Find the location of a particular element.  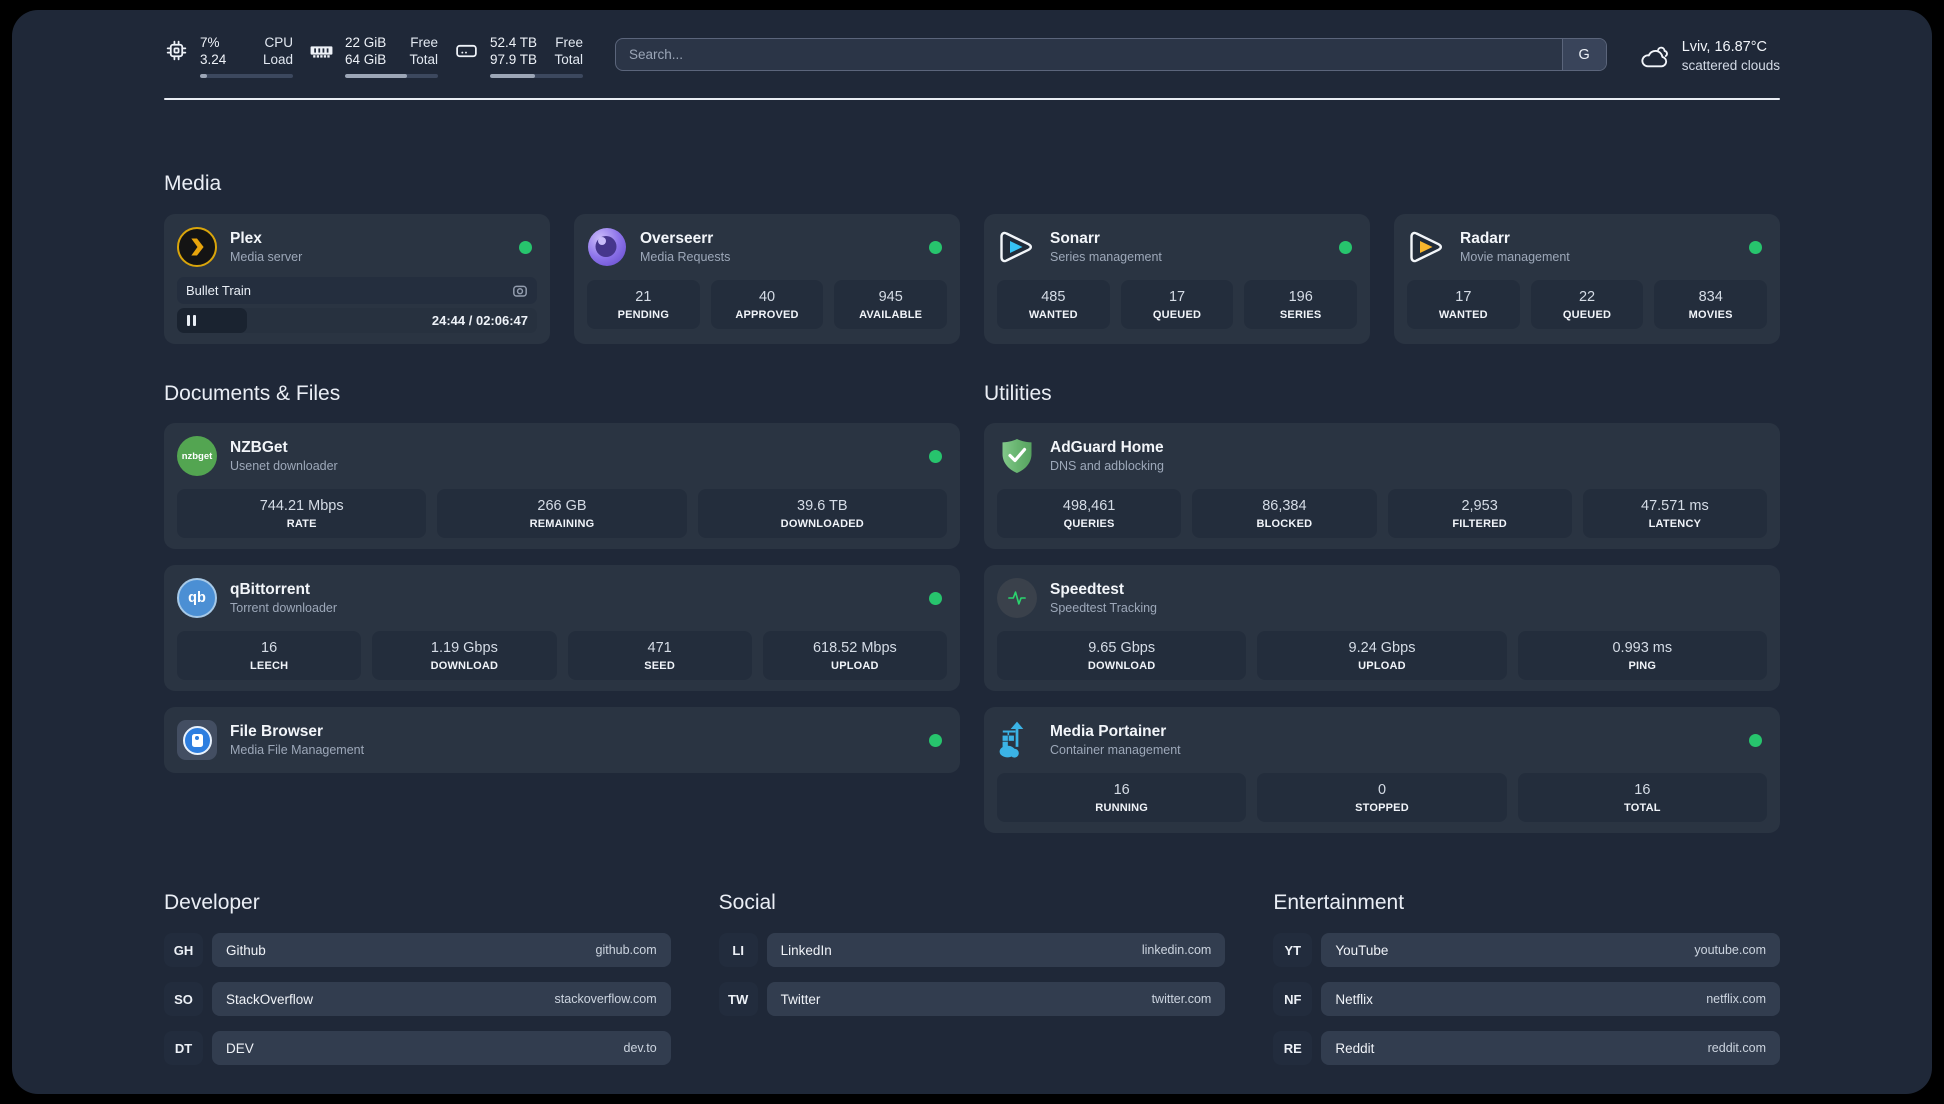

stat-label: QUERIES is located at coordinates (1089, 524).